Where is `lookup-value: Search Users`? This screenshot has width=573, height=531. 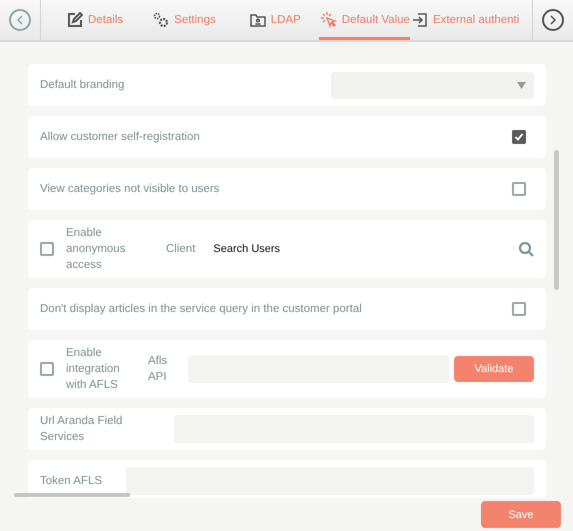 lookup-value: Search Users is located at coordinates (365, 249).